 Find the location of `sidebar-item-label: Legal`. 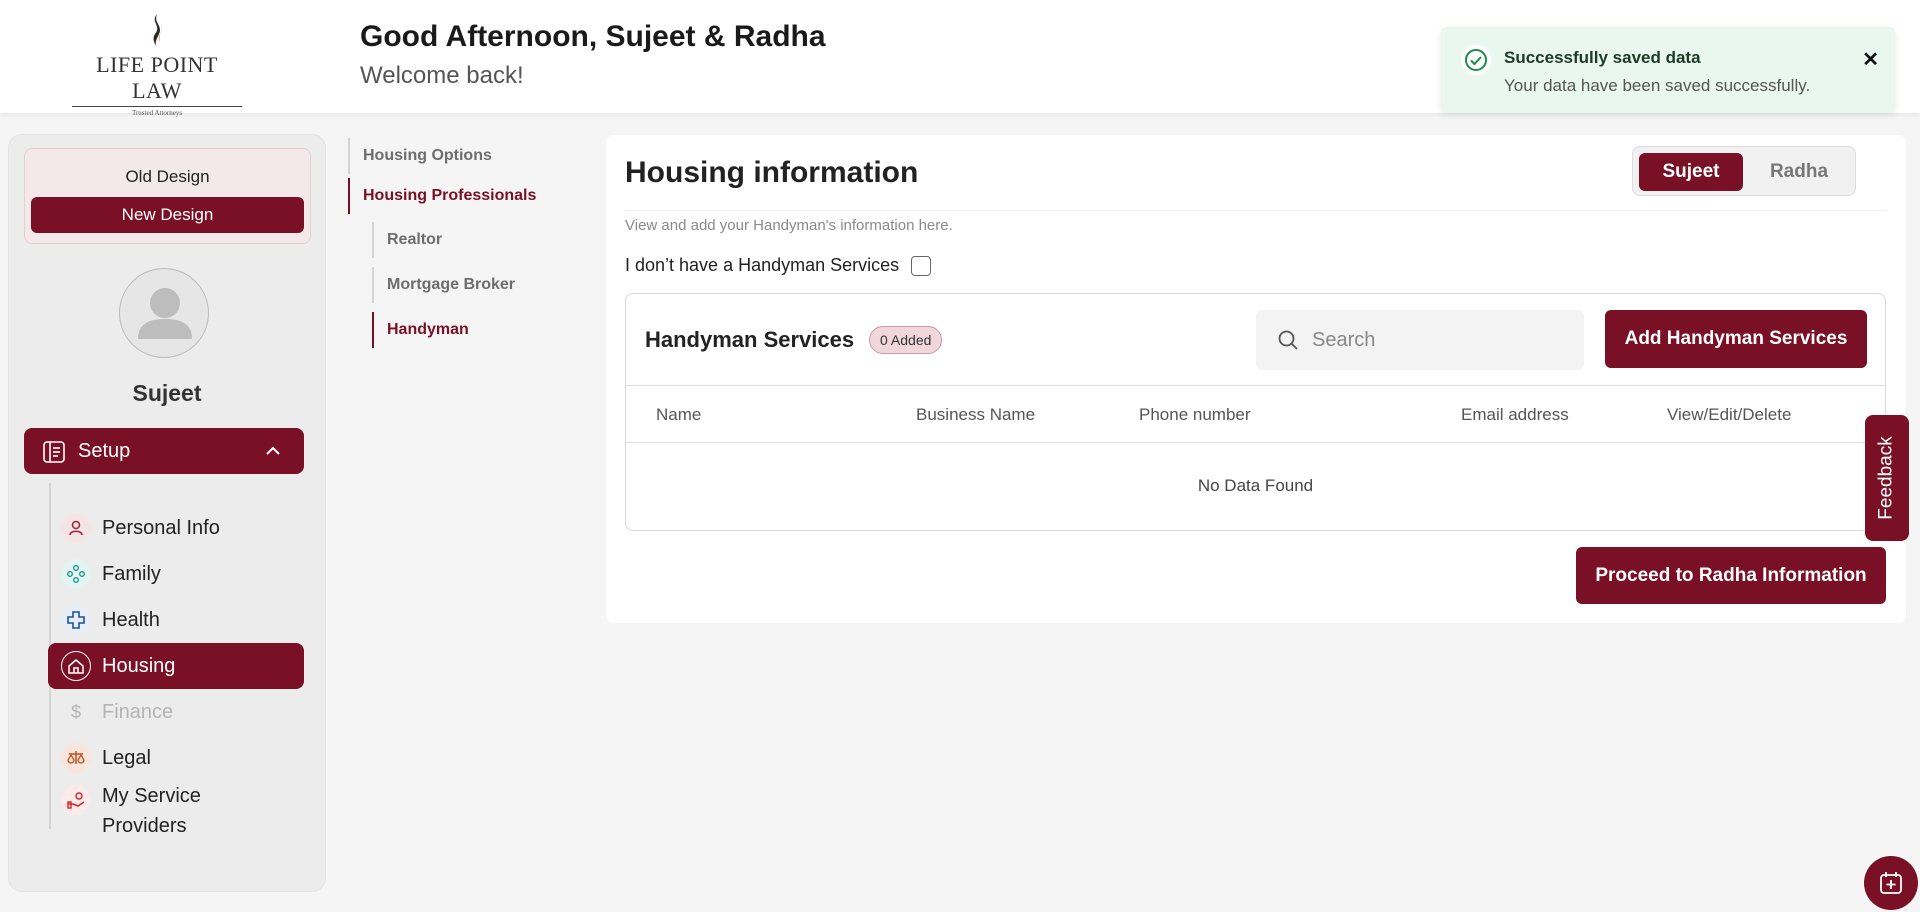

sidebar-item-label: Legal is located at coordinates (126, 757).